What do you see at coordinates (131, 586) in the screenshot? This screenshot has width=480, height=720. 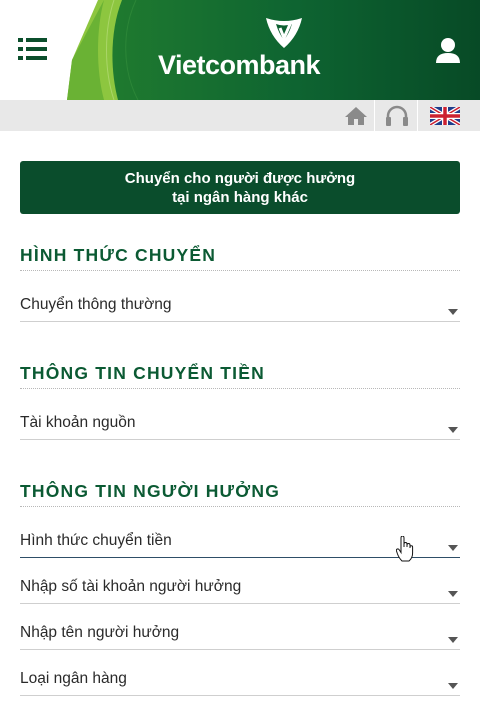 I see `beneficiary-account-placeholder: Nhập số tài khoản người hưởng` at bounding box center [131, 586].